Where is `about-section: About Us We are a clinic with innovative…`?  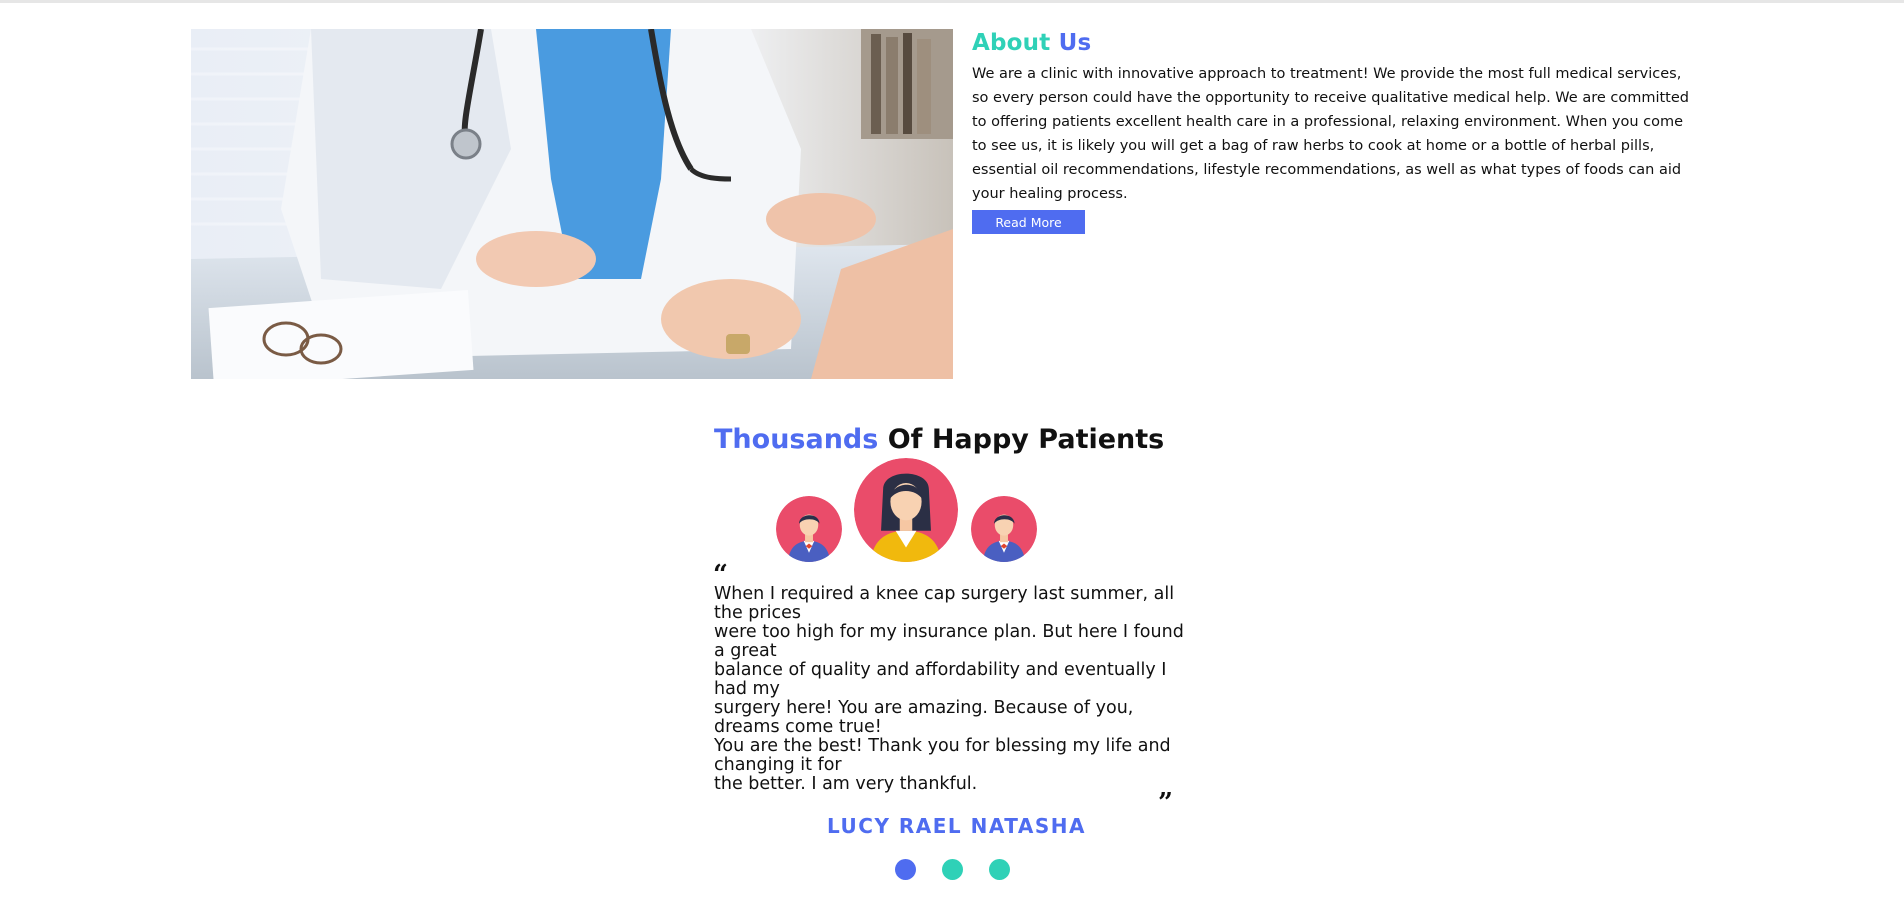 about-section: About Us We are a clinic with innovative… is located at coordinates (1332, 132).